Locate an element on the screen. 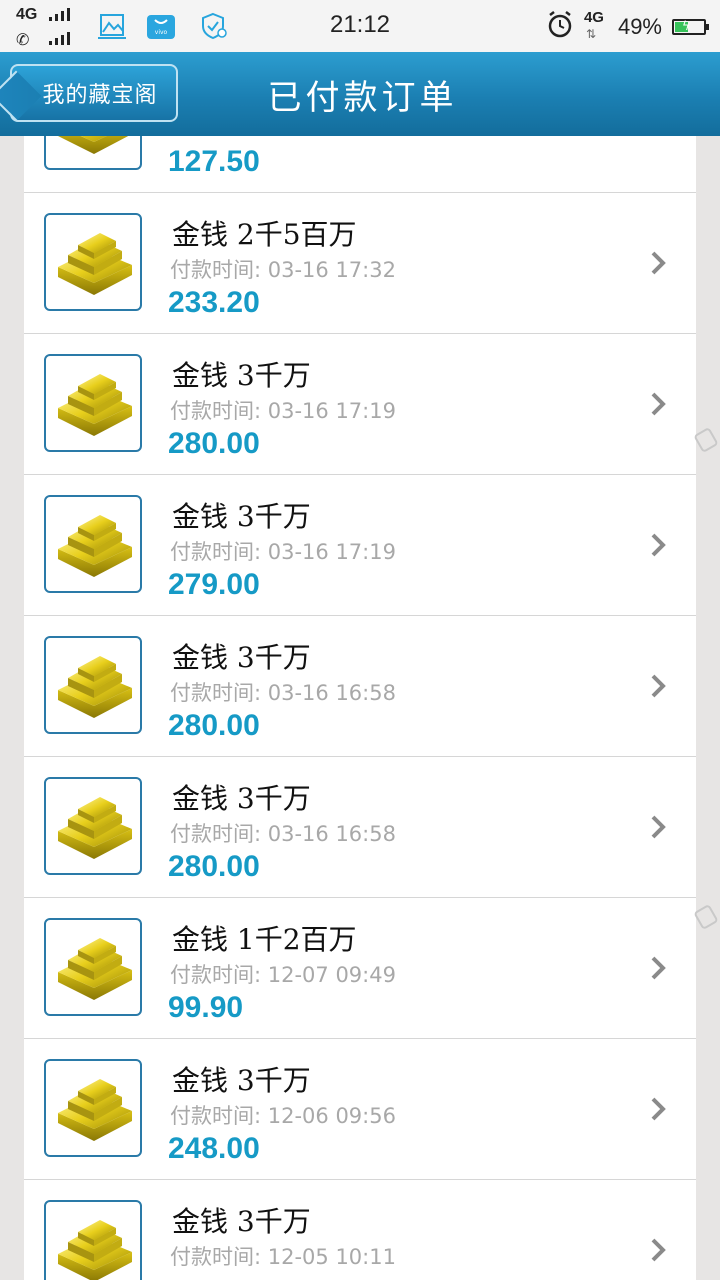 This screenshot has height=1280, width=720. order-row: 金钱 1千2百万付款时间: 12-07 09:49 99.90 is located at coordinates (360, 968).